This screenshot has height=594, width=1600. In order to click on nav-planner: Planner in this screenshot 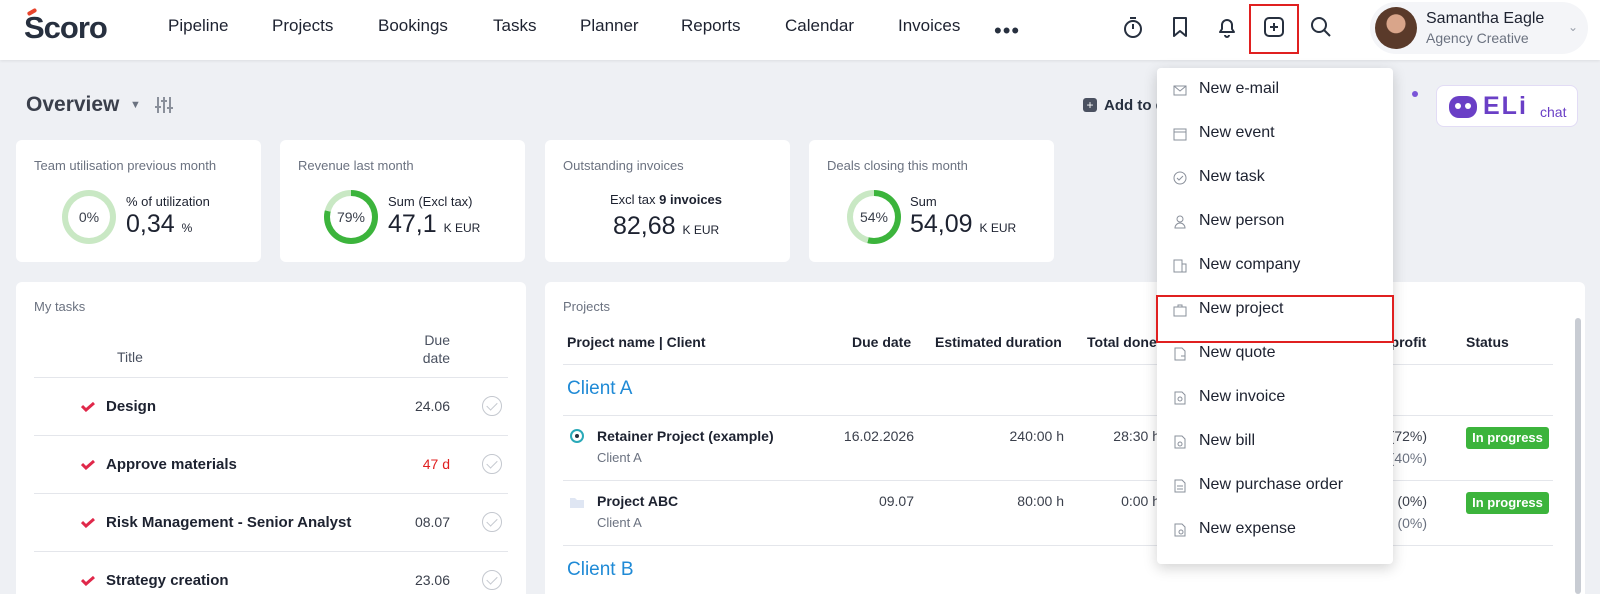, I will do `click(609, 26)`.